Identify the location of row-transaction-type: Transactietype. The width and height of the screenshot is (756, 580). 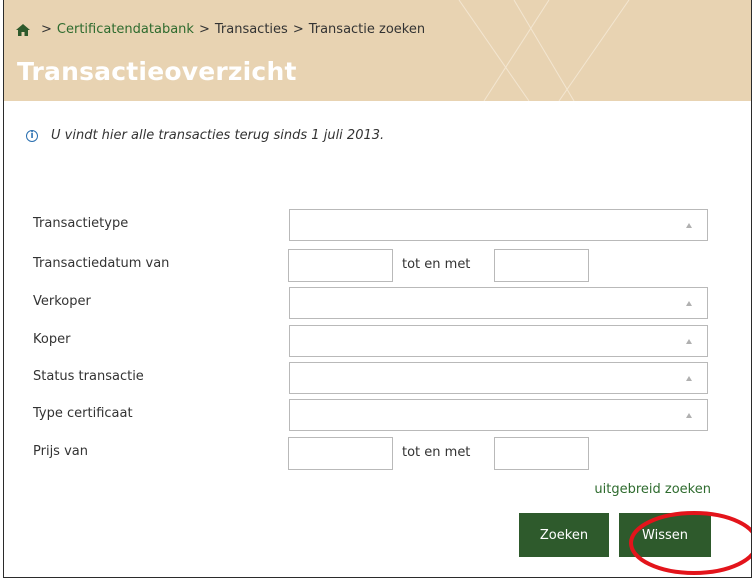
(377, 225).